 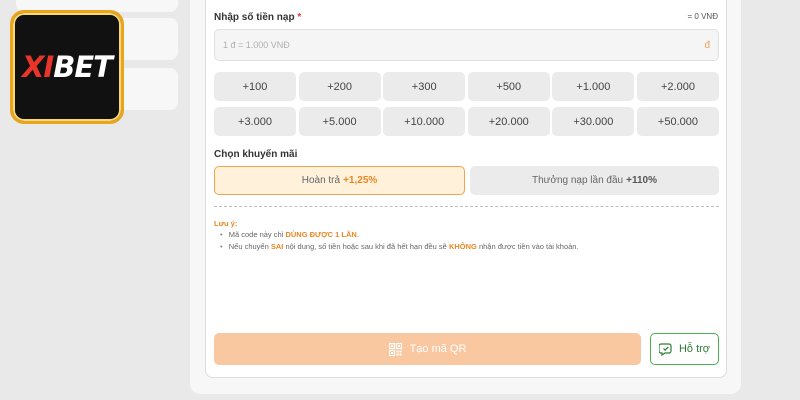 I want to click on amount-button-30000: +30.000, so click(x=593, y=121).